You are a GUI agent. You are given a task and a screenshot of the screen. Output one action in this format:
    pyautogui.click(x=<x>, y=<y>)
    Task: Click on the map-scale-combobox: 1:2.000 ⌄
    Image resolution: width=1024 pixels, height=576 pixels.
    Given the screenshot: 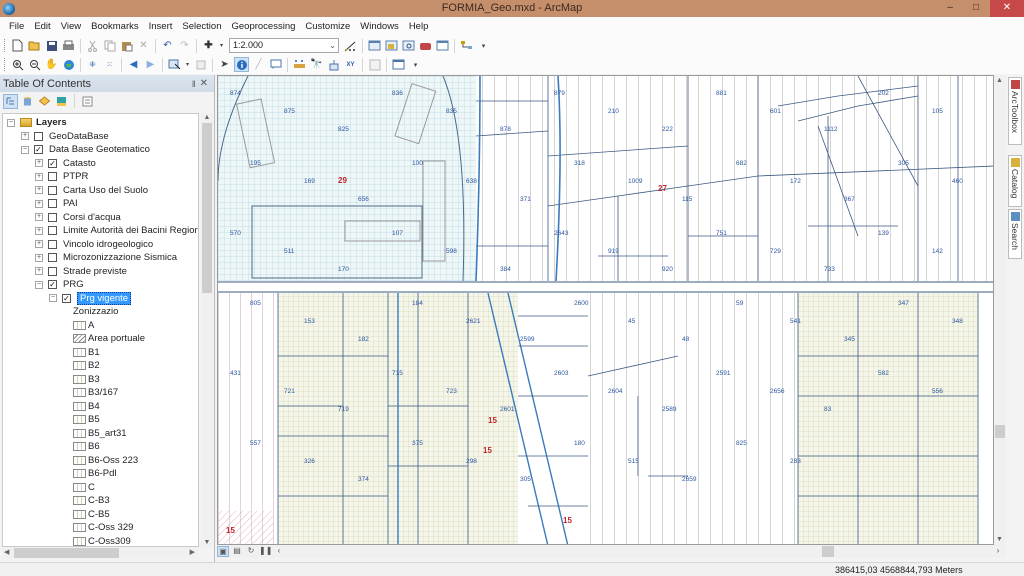 What is the action you would take?
    pyautogui.click(x=284, y=45)
    